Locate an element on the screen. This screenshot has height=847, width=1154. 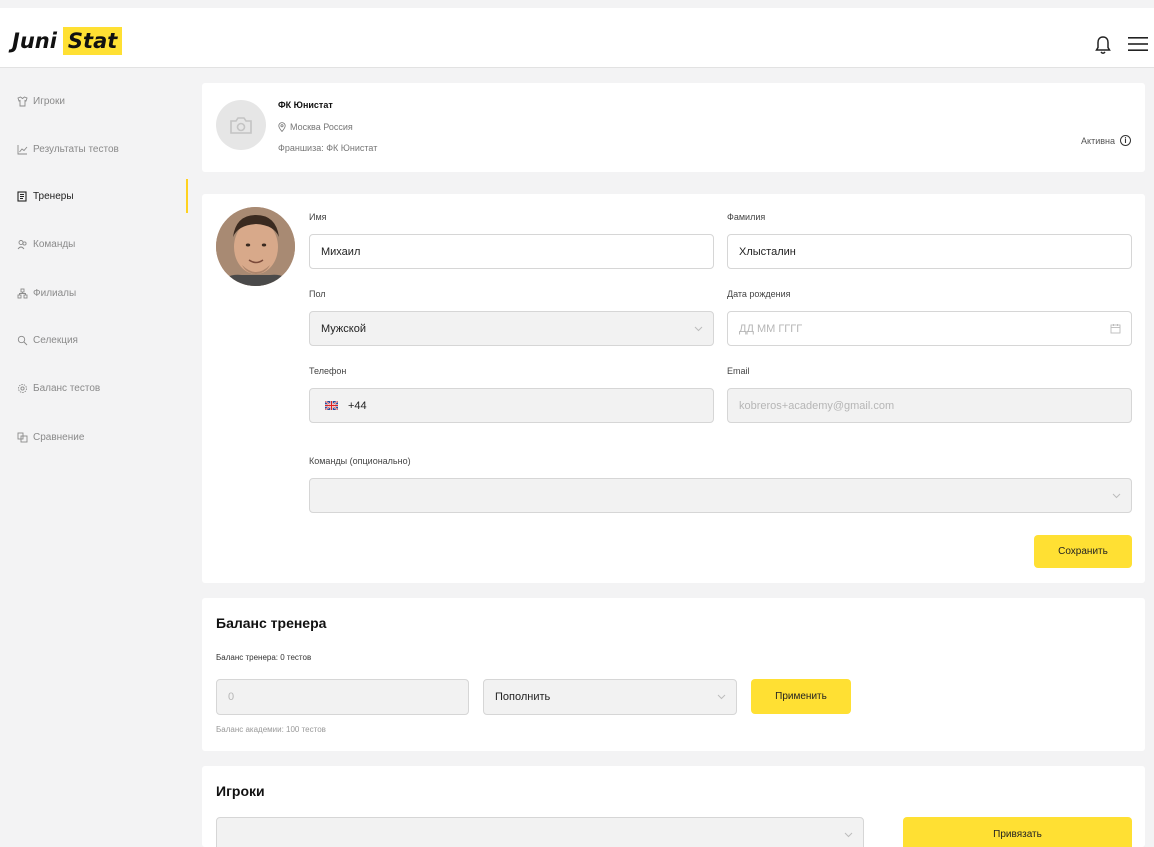
players-card: Игроки Привязать is located at coordinates (673, 806).